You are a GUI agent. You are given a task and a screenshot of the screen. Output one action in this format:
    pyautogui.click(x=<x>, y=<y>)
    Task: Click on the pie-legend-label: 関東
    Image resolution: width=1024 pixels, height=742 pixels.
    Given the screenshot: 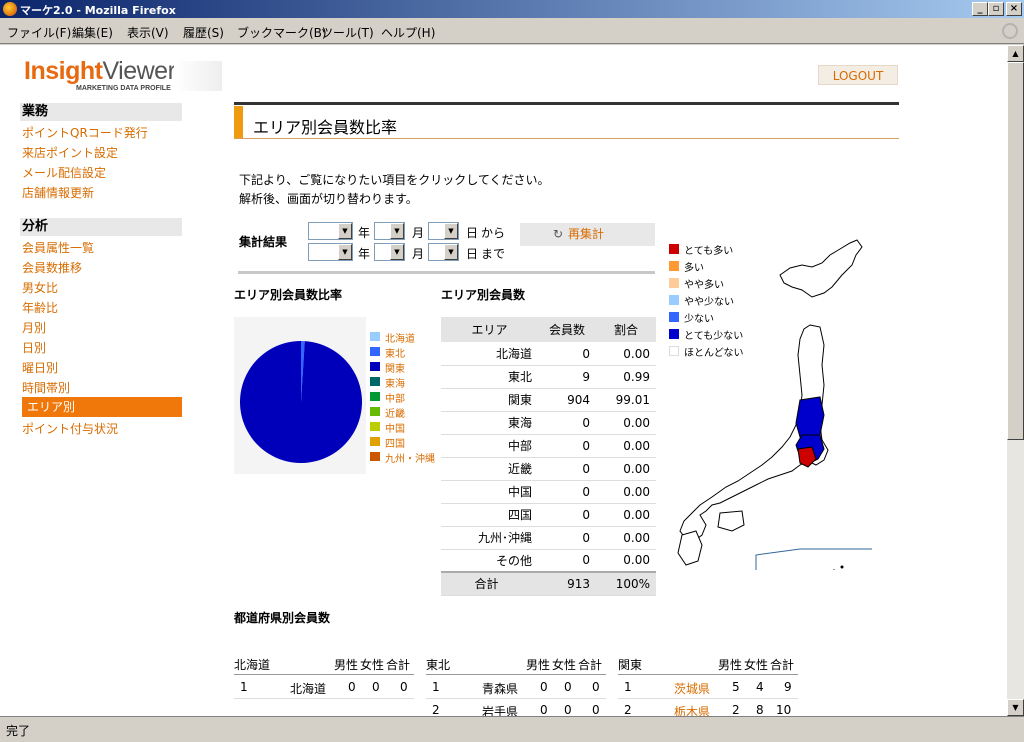 What is the action you would take?
    pyautogui.click(x=395, y=369)
    